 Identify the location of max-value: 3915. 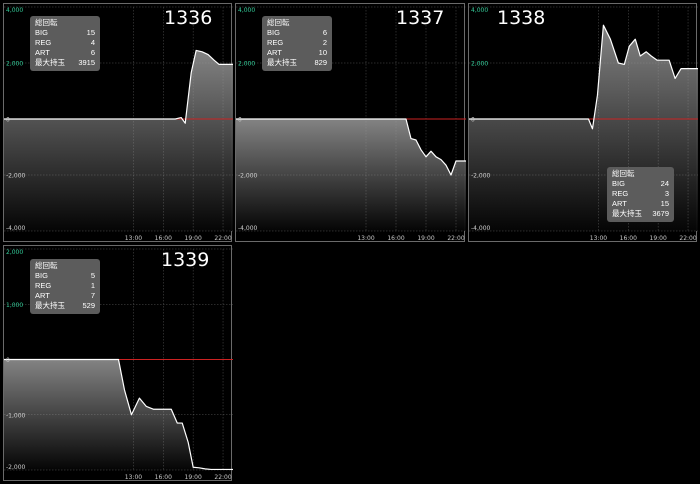
(86, 62).